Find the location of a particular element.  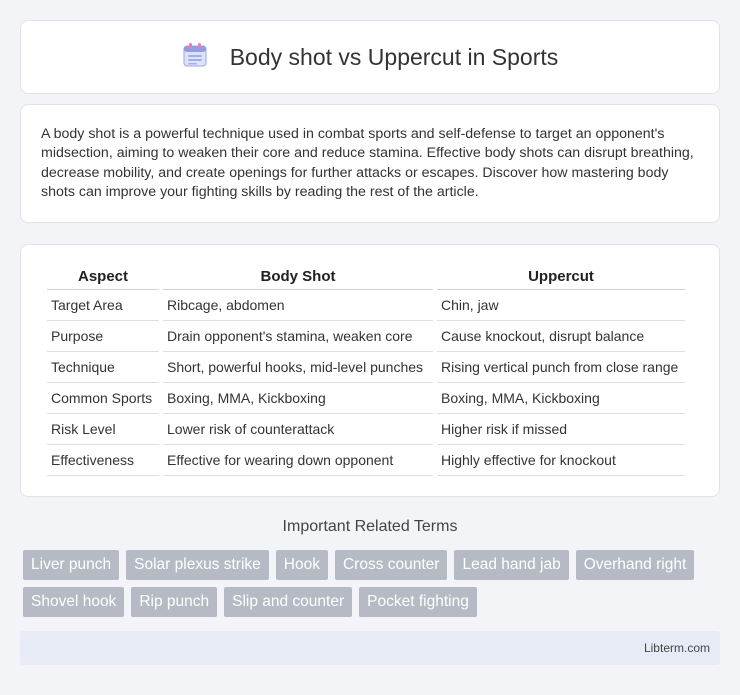

calendar-icon is located at coordinates (195, 57).